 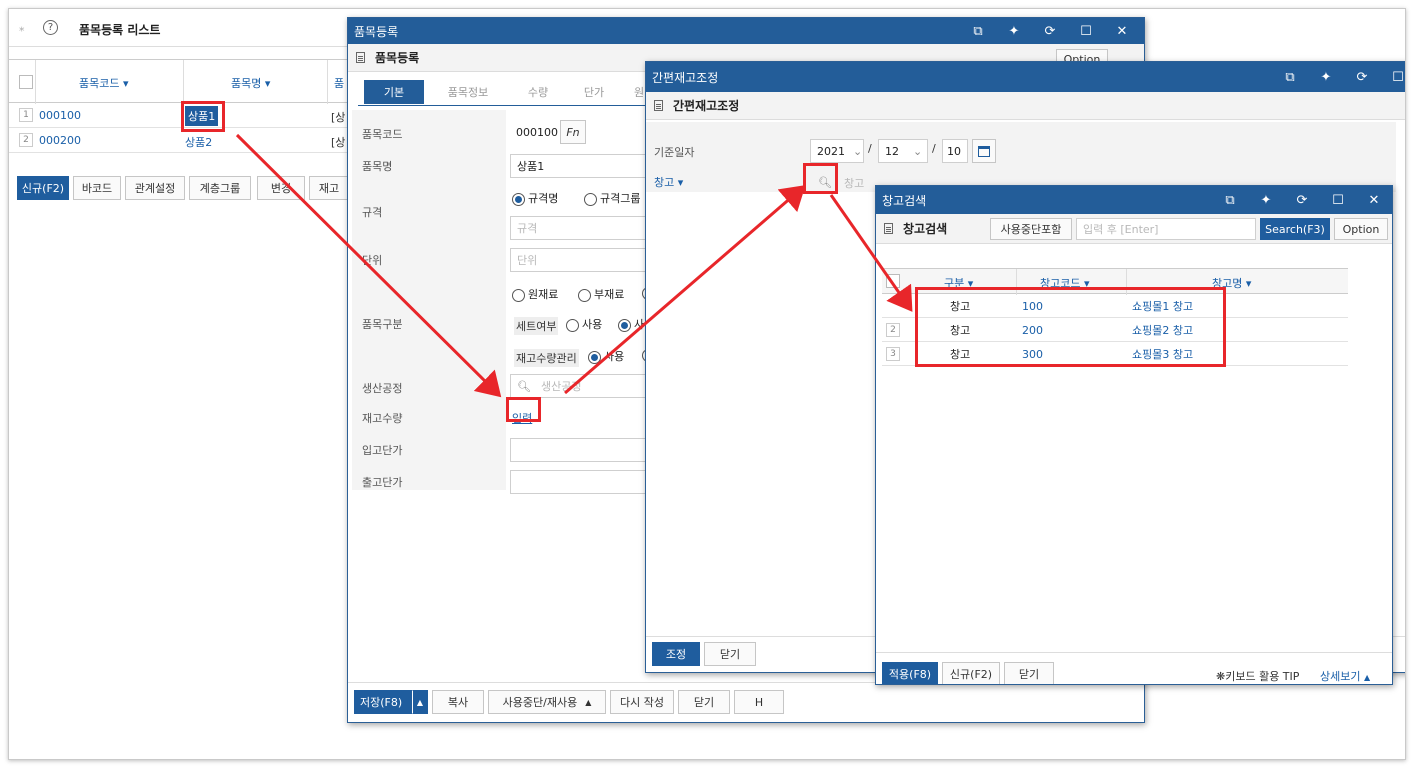 I want to click on arrow-to-warehouse-rows, so click(x=871, y=253).